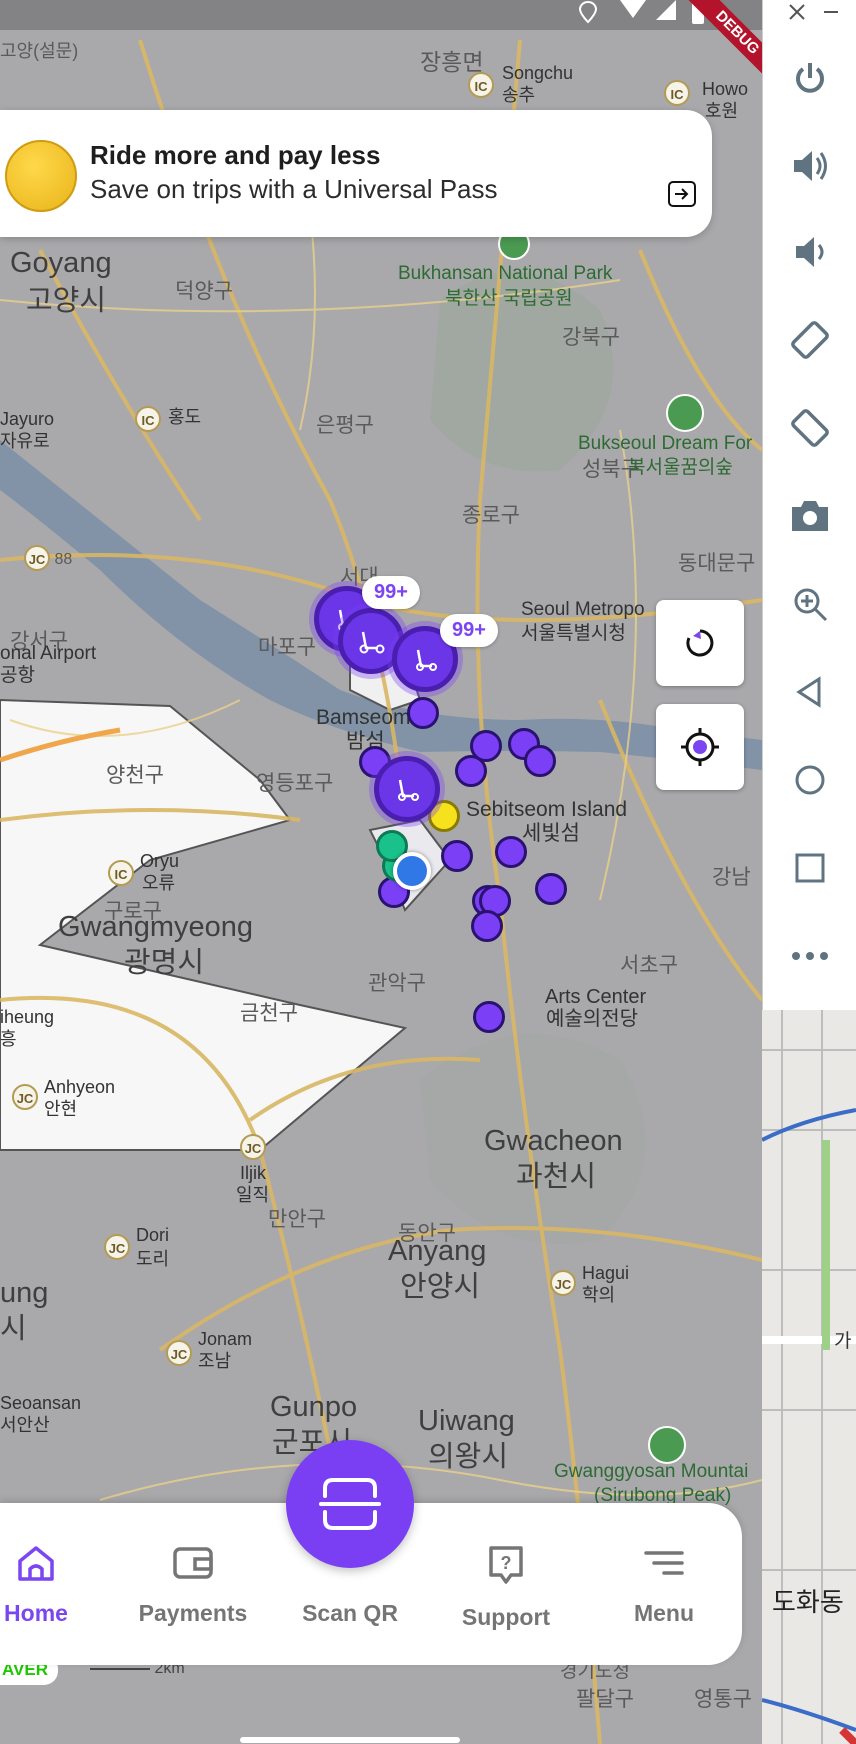 Image resolution: width=856 pixels, height=1744 pixels. I want to click on camera-icon, so click(810, 516).